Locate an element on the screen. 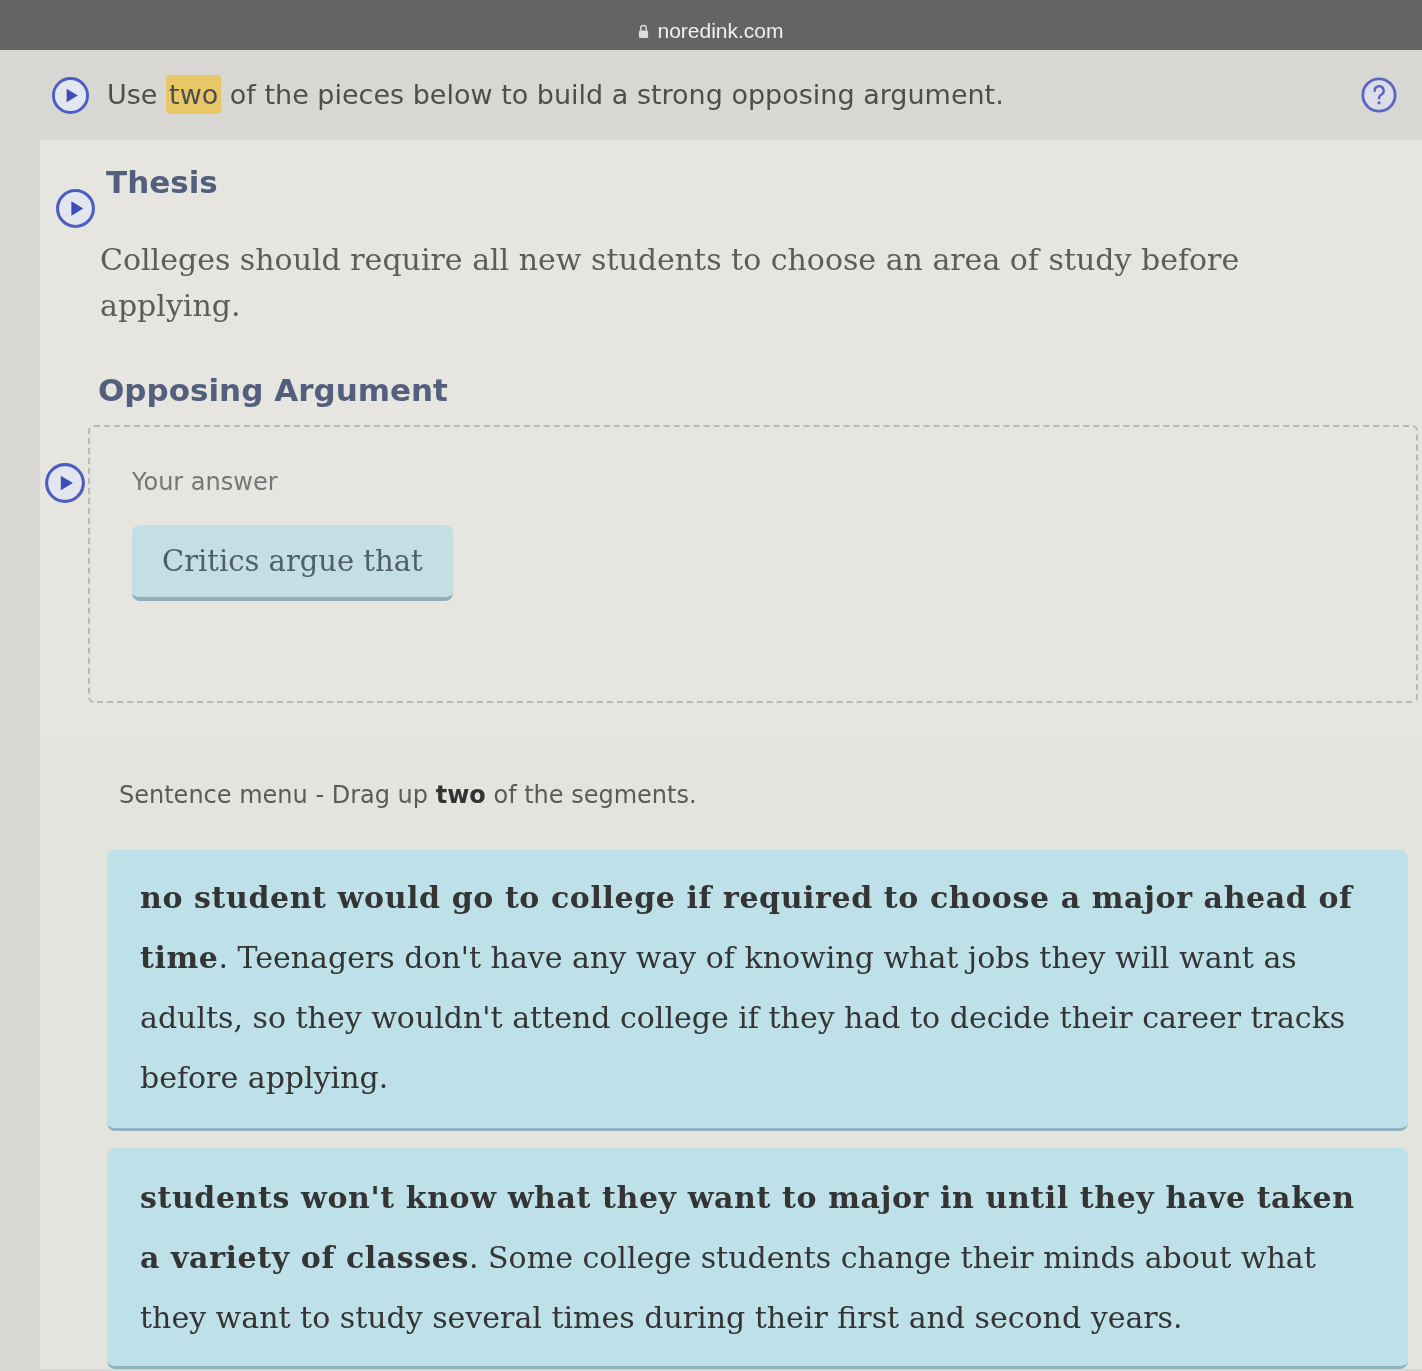 The image size is (1422, 1371). instruction-text: Use two of the pieces below to build a strong opposing argument. is located at coordinates (555, 95).